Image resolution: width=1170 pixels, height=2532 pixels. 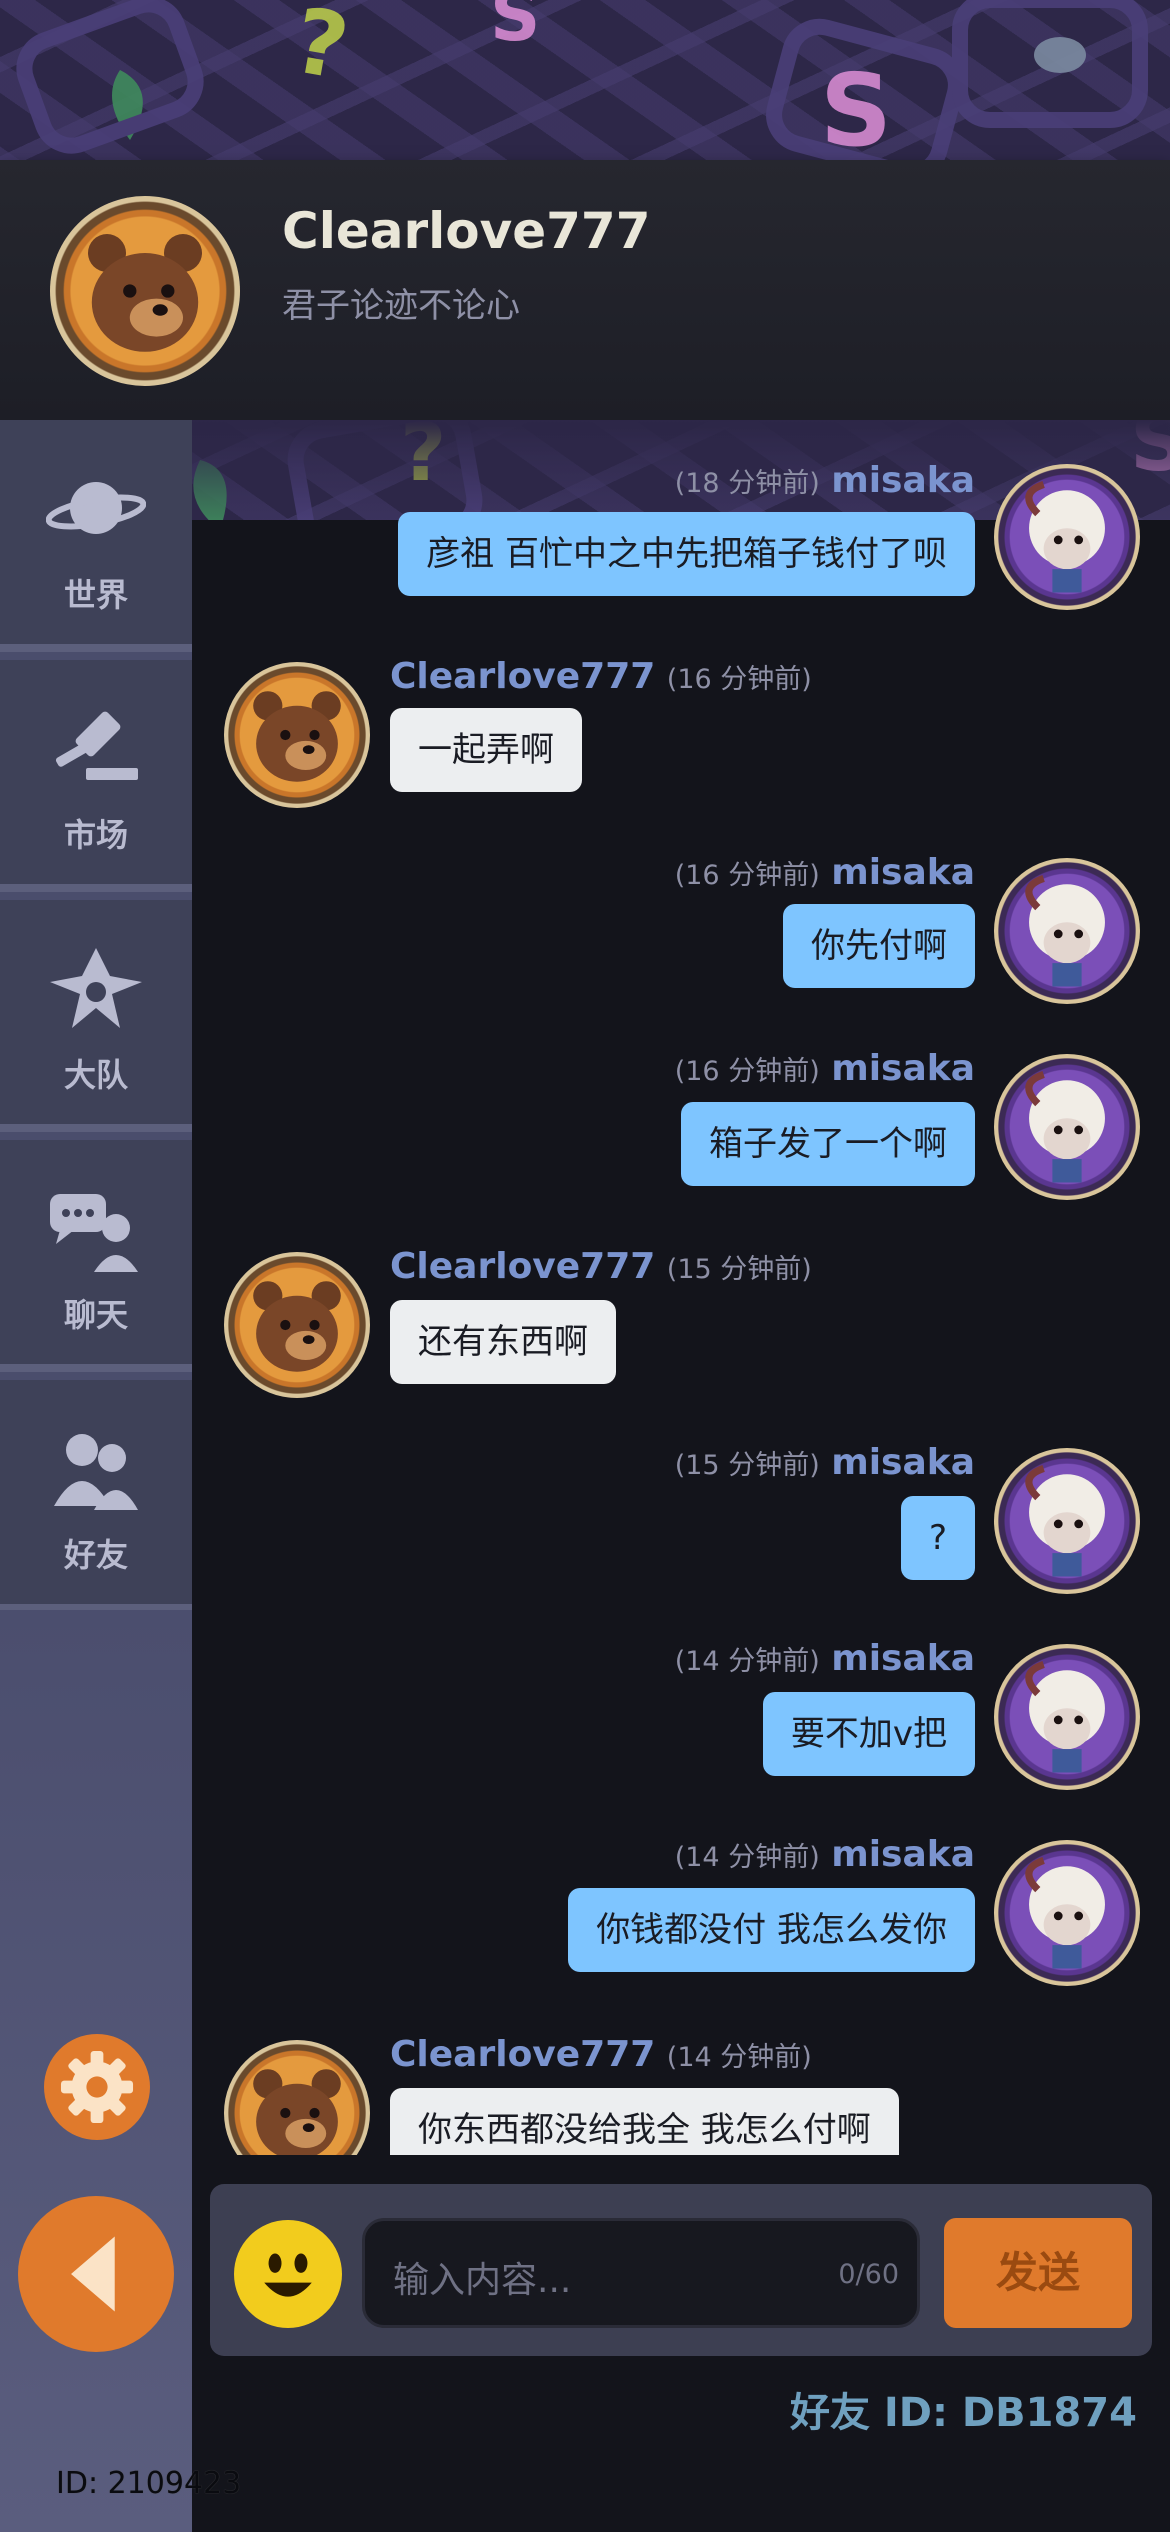 I want to click on message-bubble: 你东西都没给我全 我怎么付啊, so click(x=644, y=2121).